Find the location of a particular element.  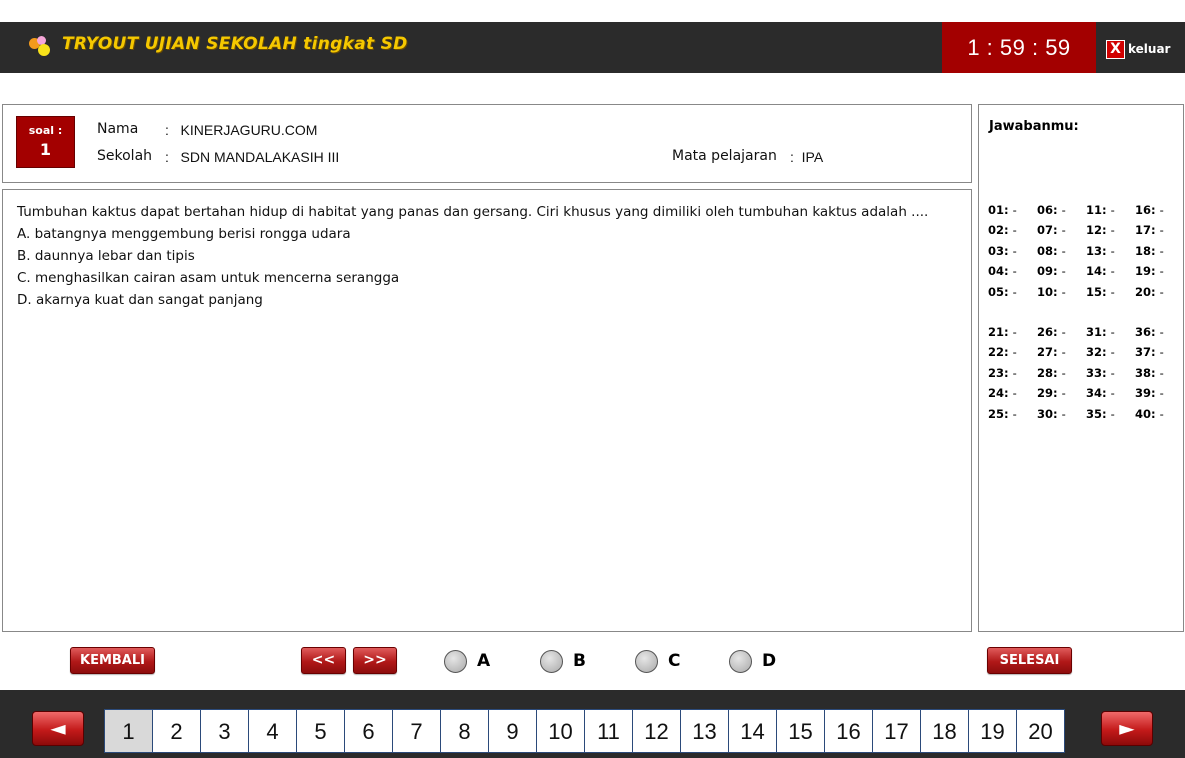

pagination-bar: ◄ 1 2 3 4 5 6 7 8 9 10 11 12 13 14 15 16 17 18 19 20 ► is located at coordinates (592, 724).